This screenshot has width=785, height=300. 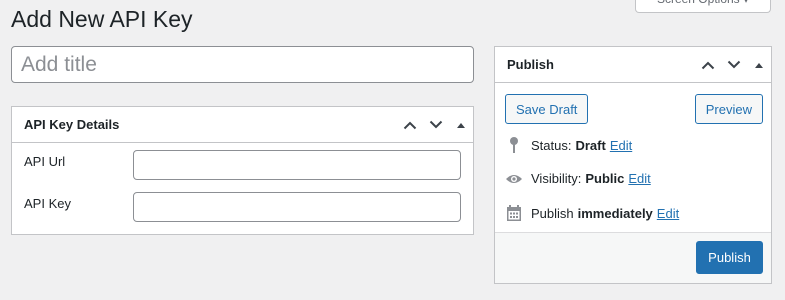 I want to click on save-draft-button: Save Draft, so click(x=547, y=109).